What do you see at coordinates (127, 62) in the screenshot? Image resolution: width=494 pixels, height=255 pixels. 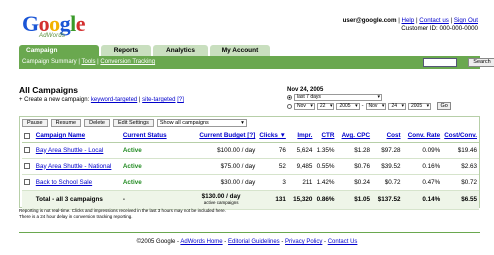 I see `subnav-conversion-tracking: Conversion Tracking` at bounding box center [127, 62].